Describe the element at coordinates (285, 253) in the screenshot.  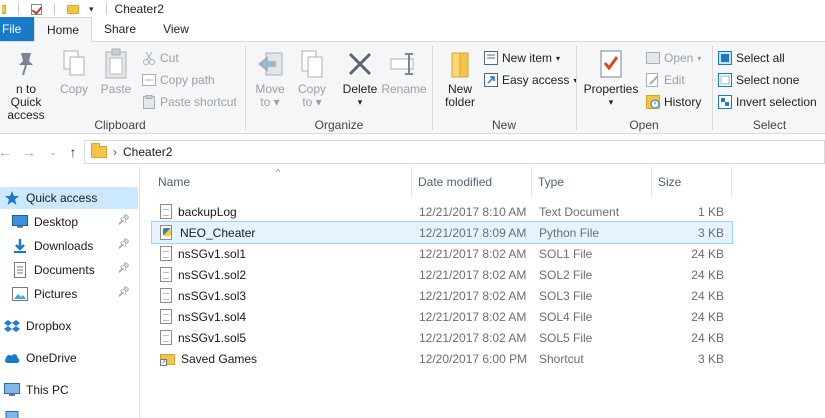
I see `file-name-cell: nsSGv1.sol1` at that location.